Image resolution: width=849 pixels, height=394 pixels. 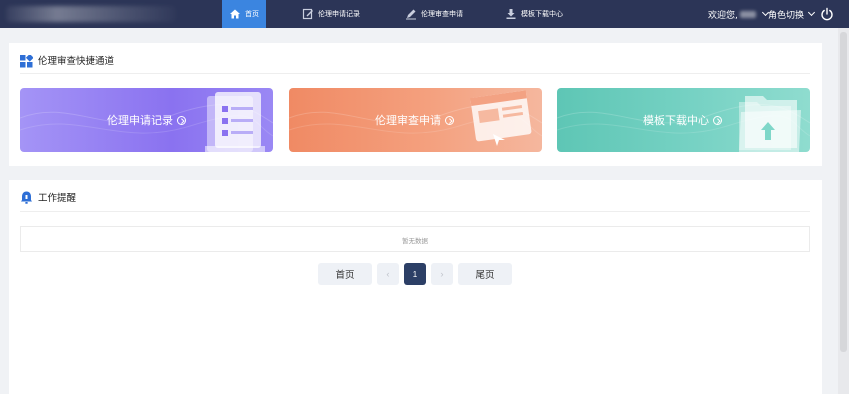 I want to click on nav-record-label: 伦理申请记录, so click(x=339, y=14).